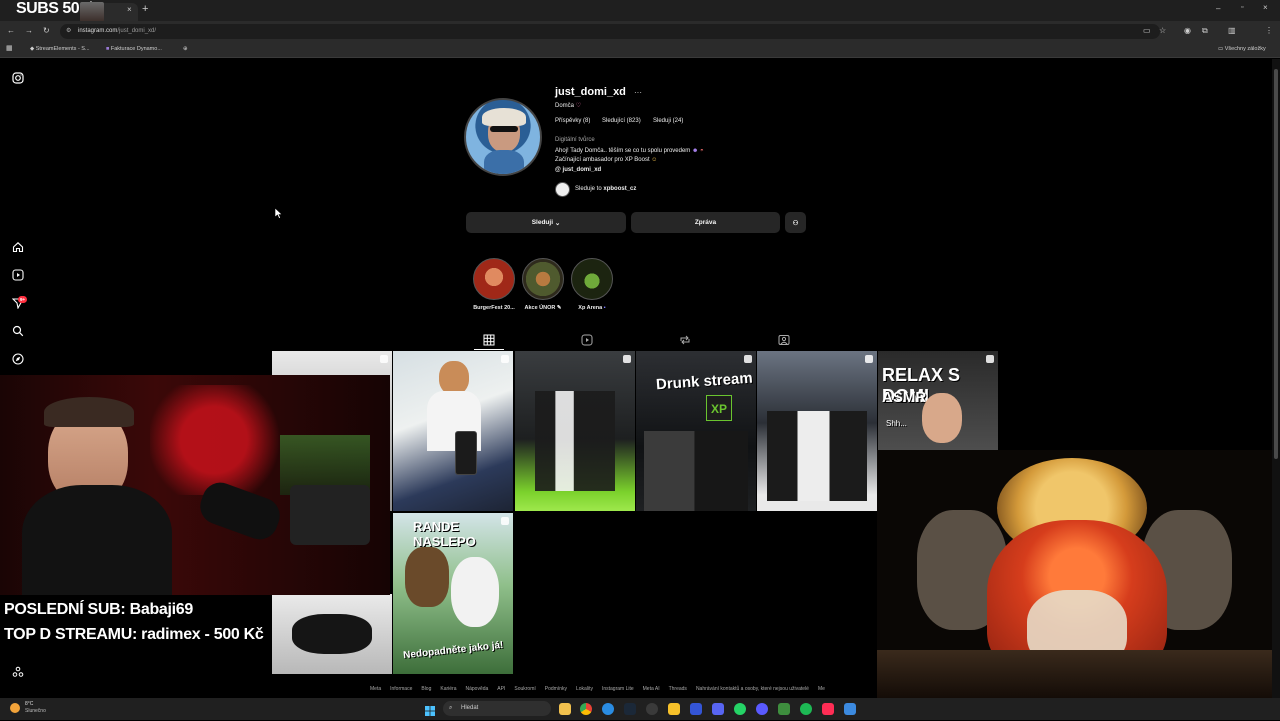  Describe the element at coordinates (652, 709) in the screenshot. I see `obs-icon` at that location.